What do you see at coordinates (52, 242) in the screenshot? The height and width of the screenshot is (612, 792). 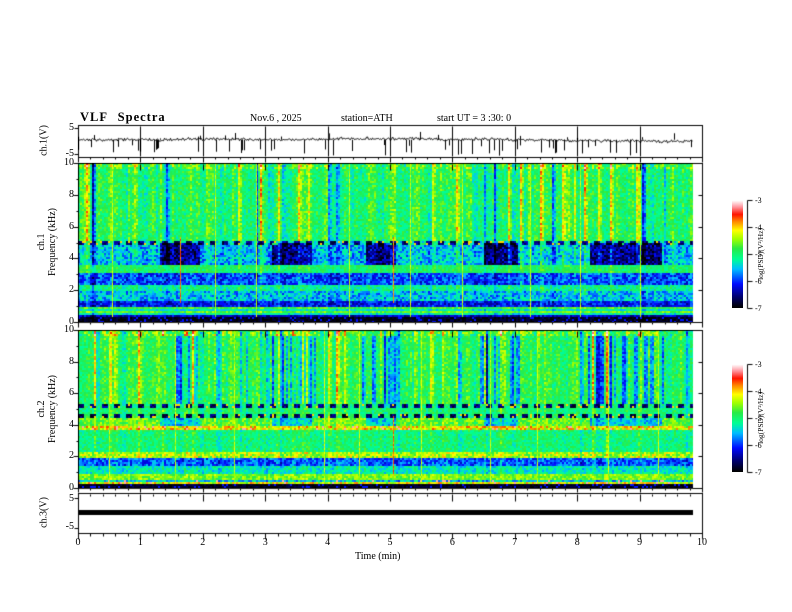 I see `ch1-axis-label-line2: Frequency (kHz)` at bounding box center [52, 242].